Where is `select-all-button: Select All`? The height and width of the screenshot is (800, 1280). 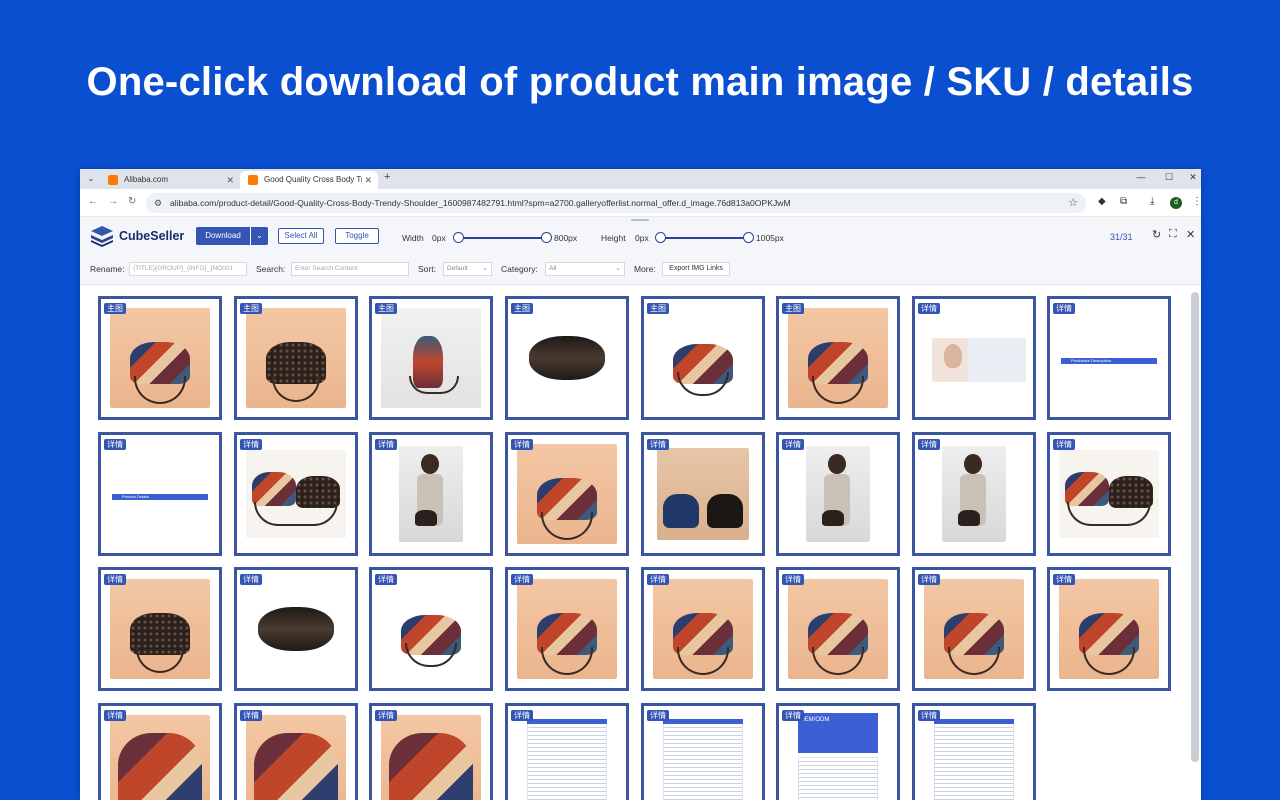 select-all-button: Select All is located at coordinates (301, 236).